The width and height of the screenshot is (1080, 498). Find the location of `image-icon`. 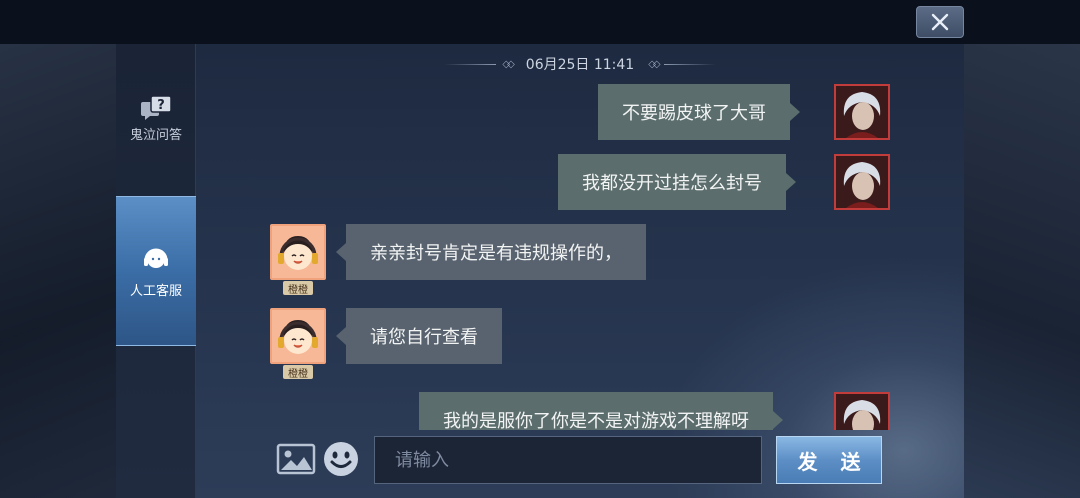

image-icon is located at coordinates (296, 459).